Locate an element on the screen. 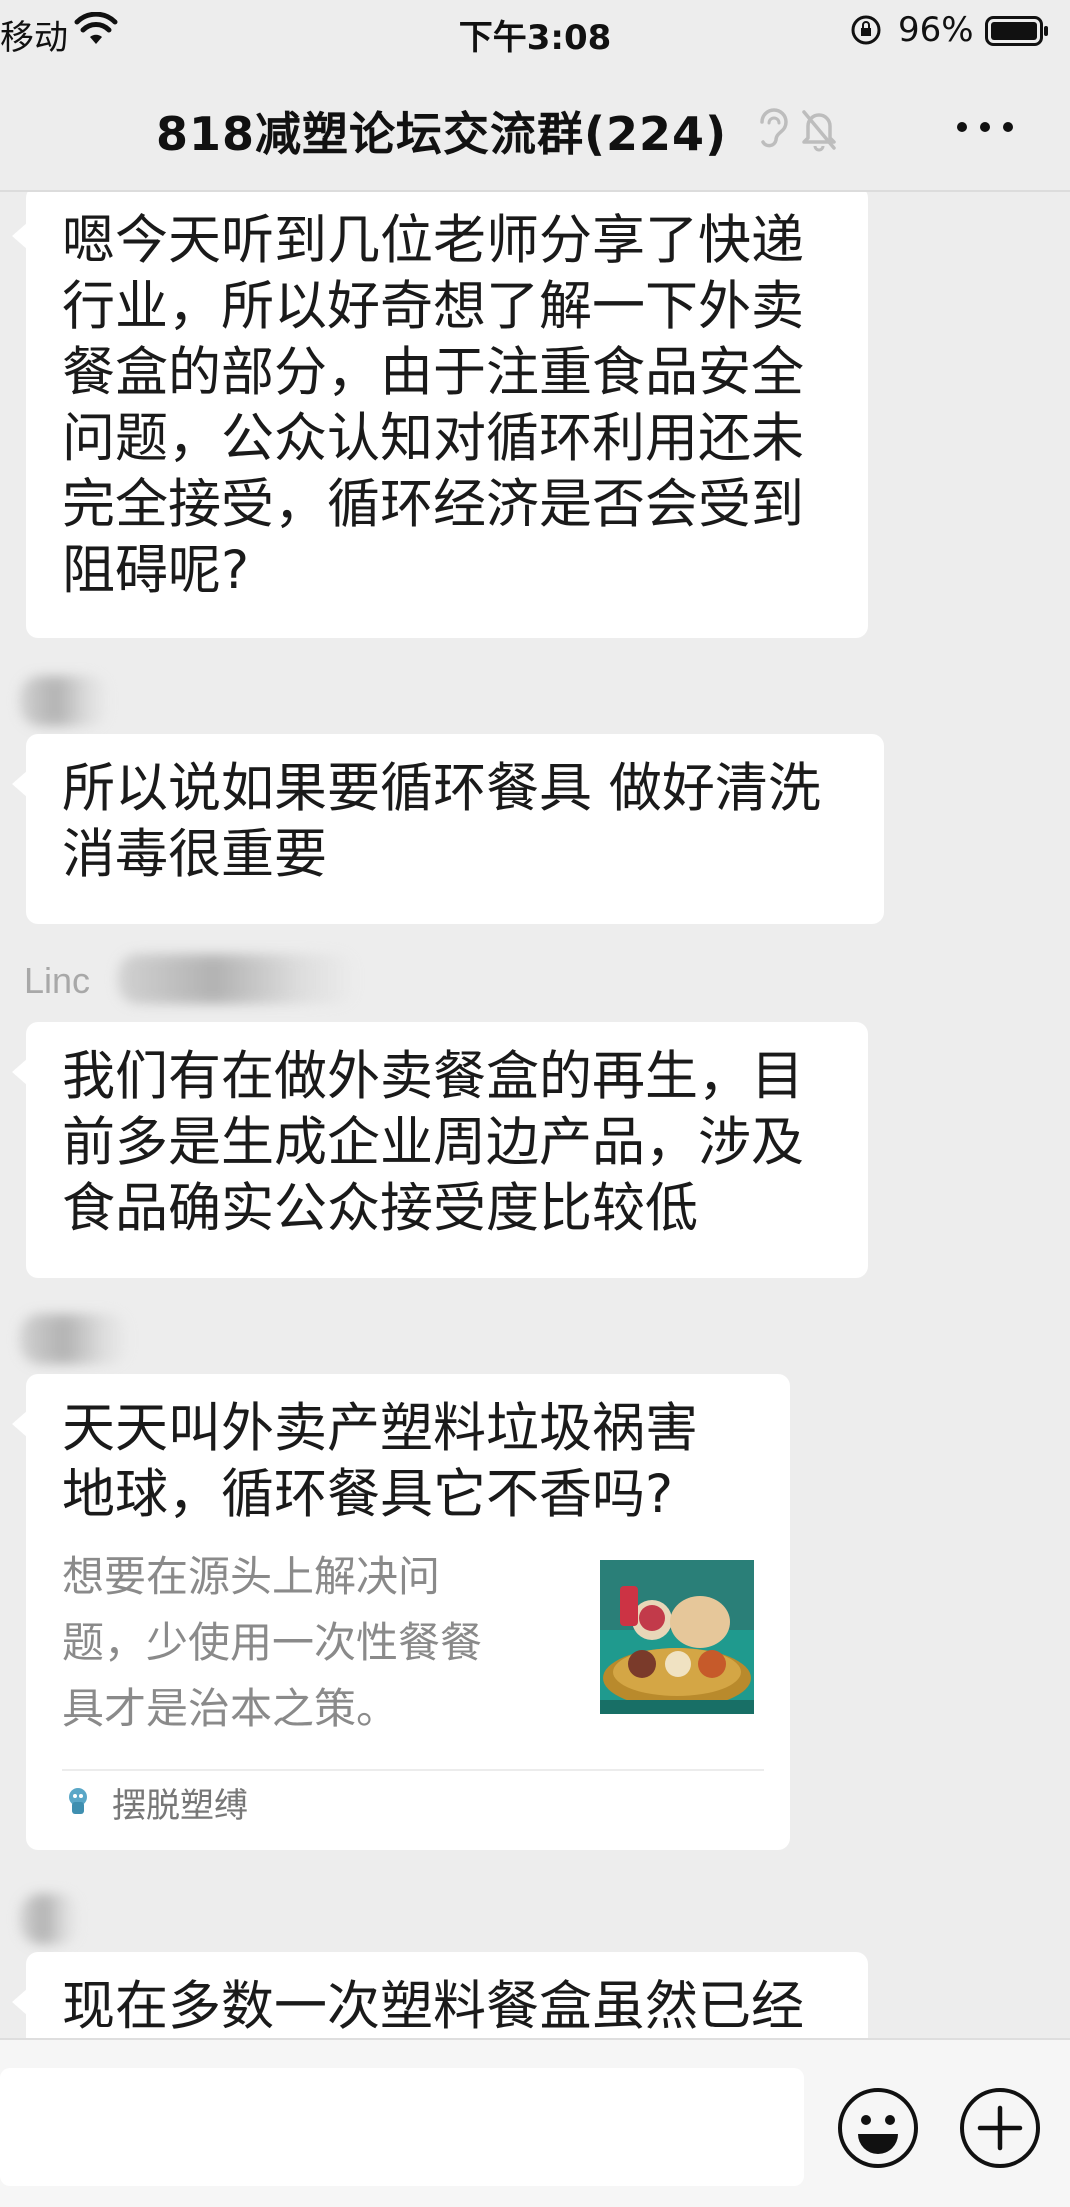  link-card-divider is located at coordinates (413, 1770).